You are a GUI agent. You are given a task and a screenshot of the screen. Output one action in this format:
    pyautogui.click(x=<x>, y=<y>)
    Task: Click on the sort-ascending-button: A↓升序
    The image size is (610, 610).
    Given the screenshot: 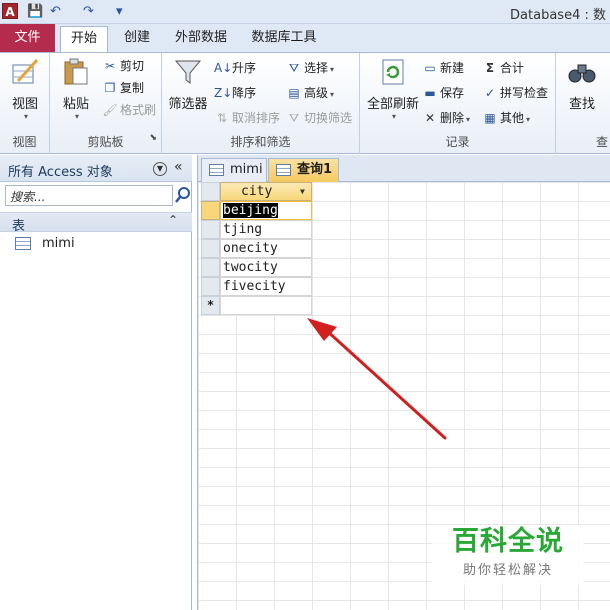 What is the action you would take?
    pyautogui.click(x=235, y=68)
    